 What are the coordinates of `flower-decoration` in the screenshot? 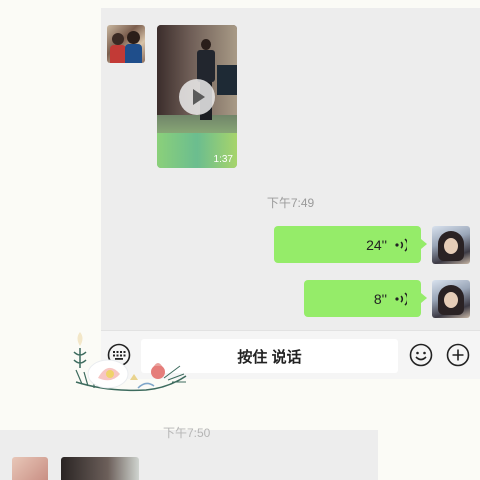 It's located at (130, 362).